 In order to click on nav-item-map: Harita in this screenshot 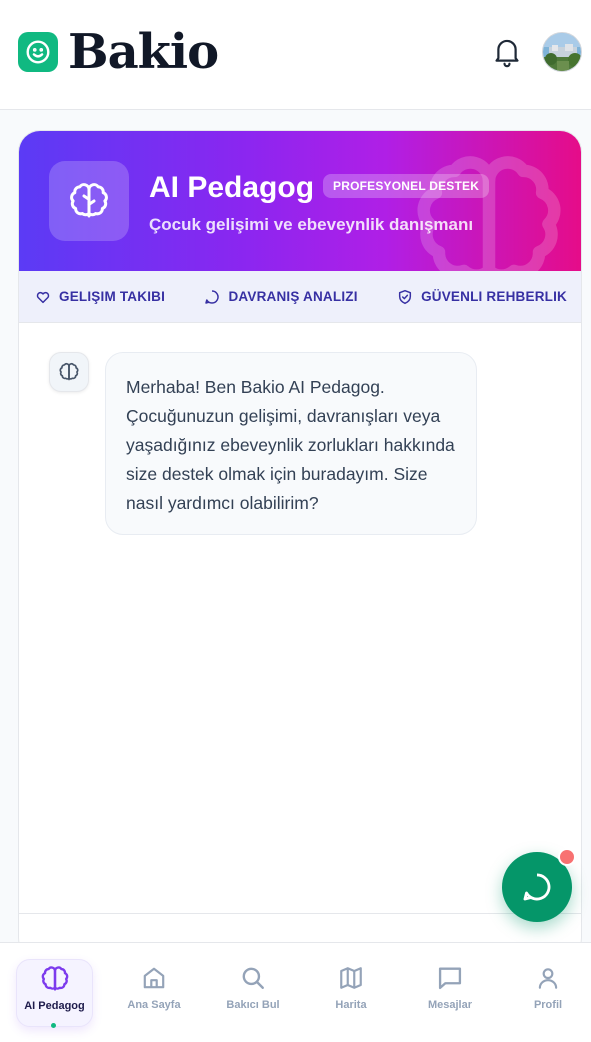, I will do `click(351, 993)`.